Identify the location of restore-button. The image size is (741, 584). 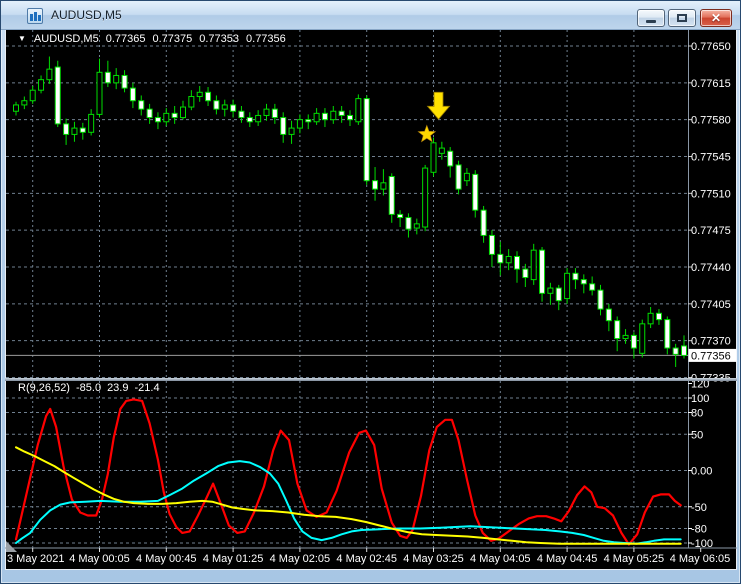
(682, 18).